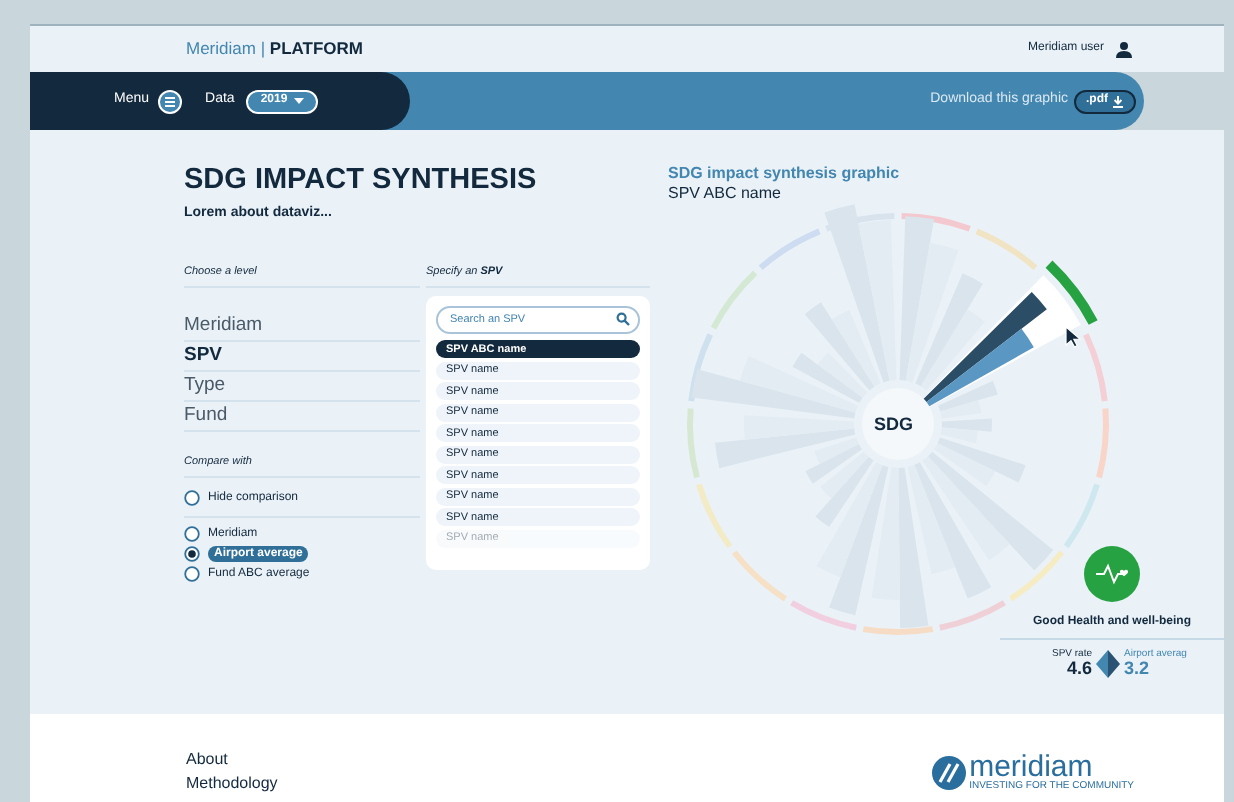 The height and width of the screenshot is (802, 1234). Describe the element at coordinates (232, 760) in the screenshot. I see `footer-link: About` at that location.